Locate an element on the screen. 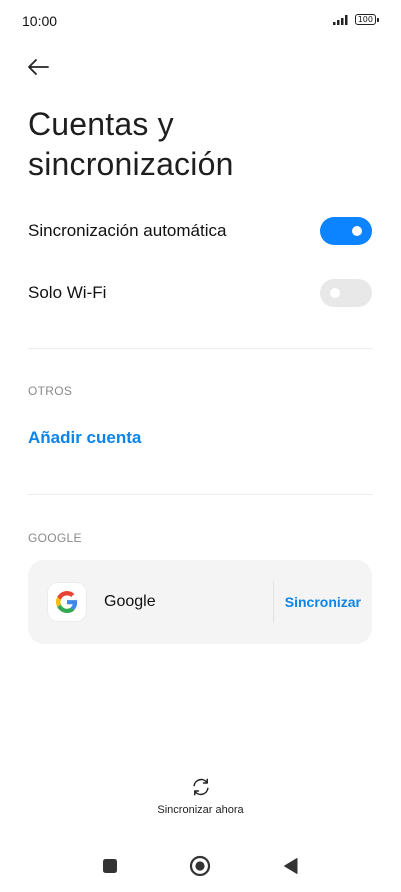 This screenshot has height=892, width=401. signal-icon is located at coordinates (340, 20).